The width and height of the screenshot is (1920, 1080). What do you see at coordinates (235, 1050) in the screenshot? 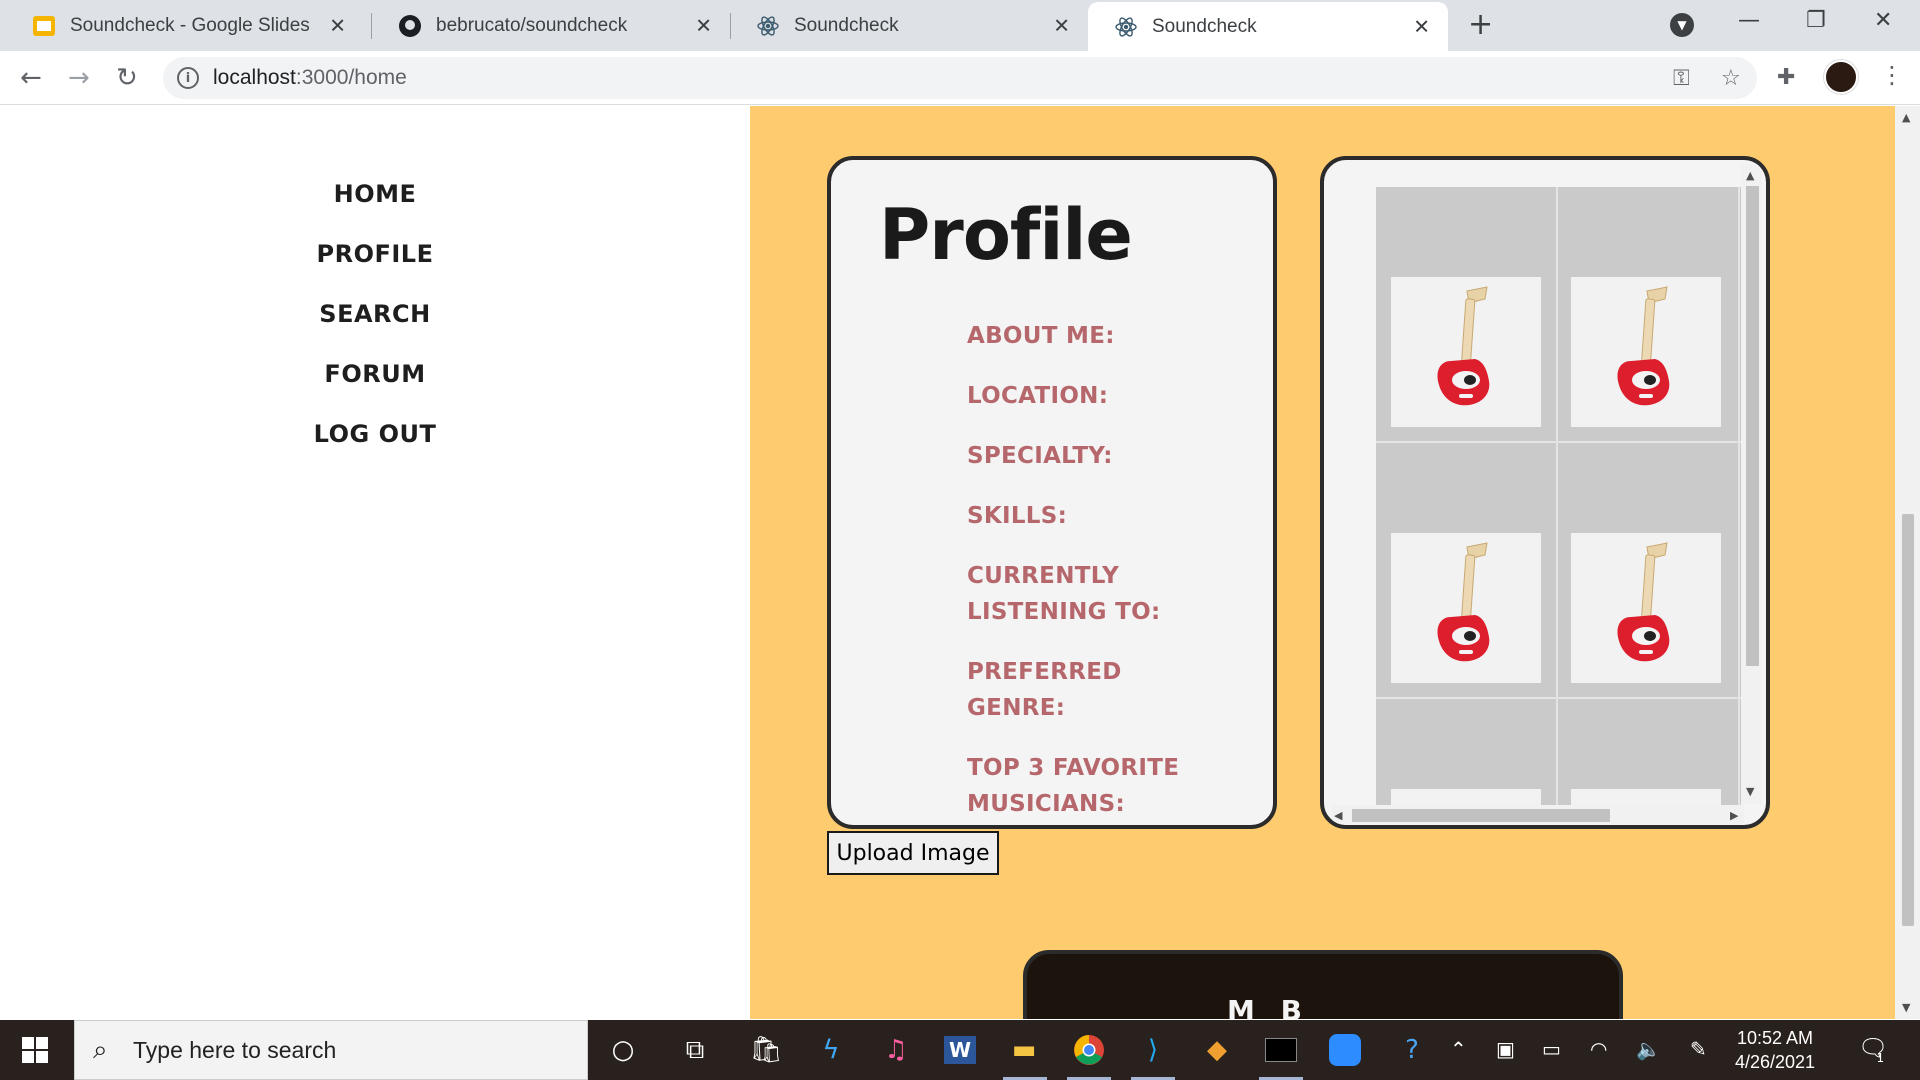
I see `taskbar-search-placeholder: Type here to search` at bounding box center [235, 1050].